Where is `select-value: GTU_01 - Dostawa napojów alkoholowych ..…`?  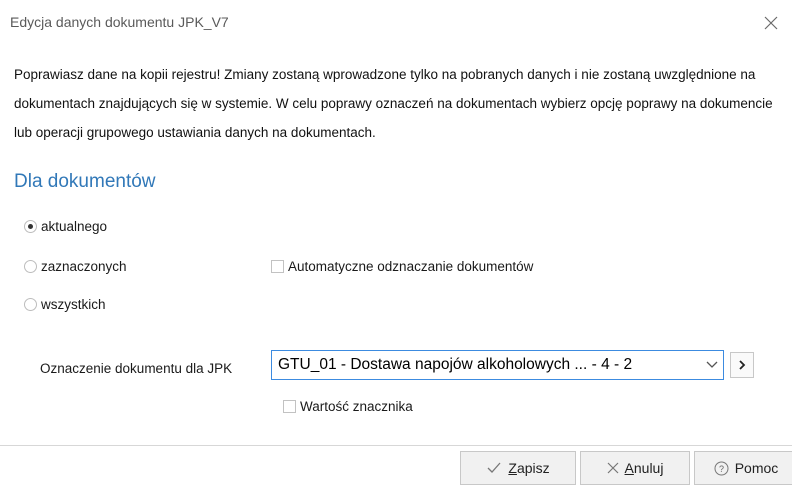
select-value: GTU_01 - Dostawa napojów alkoholowych ..… is located at coordinates (455, 364).